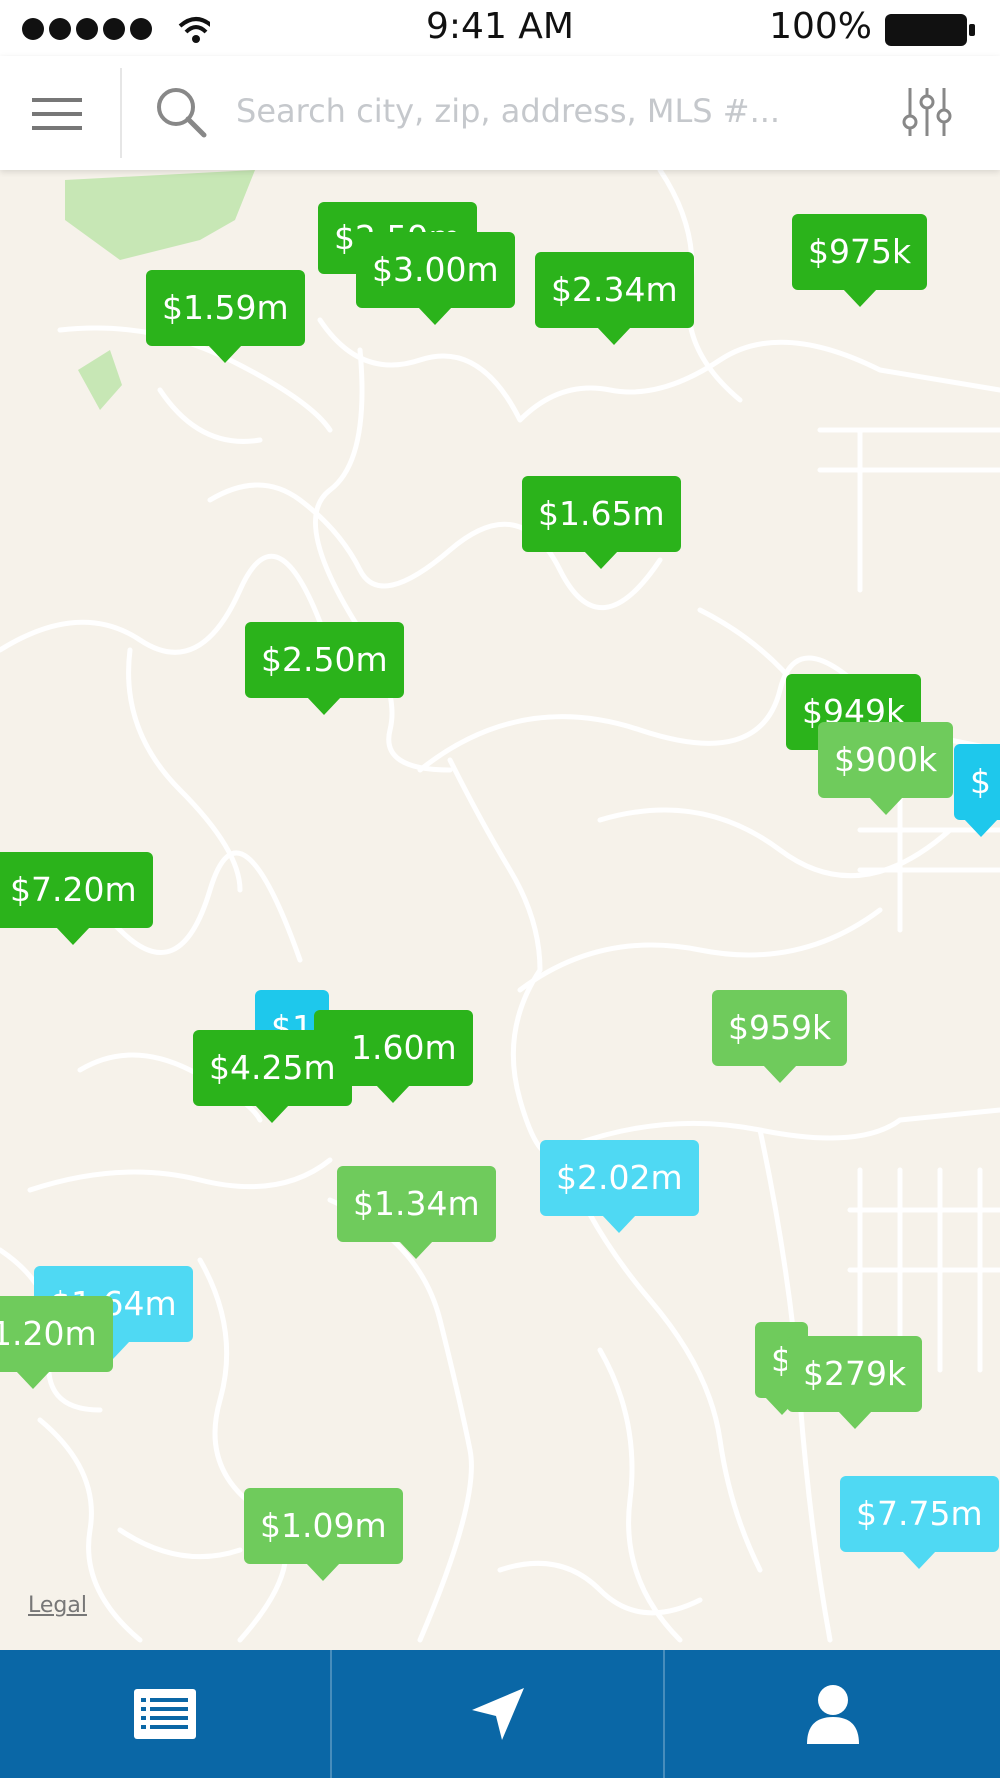 This screenshot has width=1000, height=1778. What do you see at coordinates (121, 113) in the screenshot?
I see `search-divider` at bounding box center [121, 113].